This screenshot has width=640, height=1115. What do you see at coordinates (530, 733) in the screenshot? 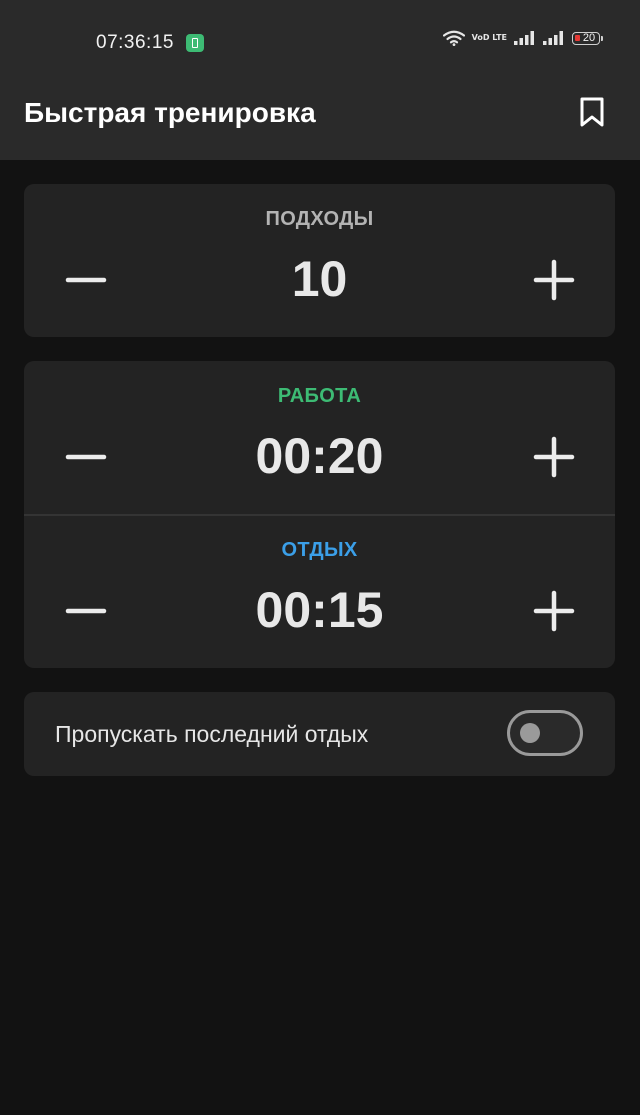
I see `toggle-thumb` at bounding box center [530, 733].